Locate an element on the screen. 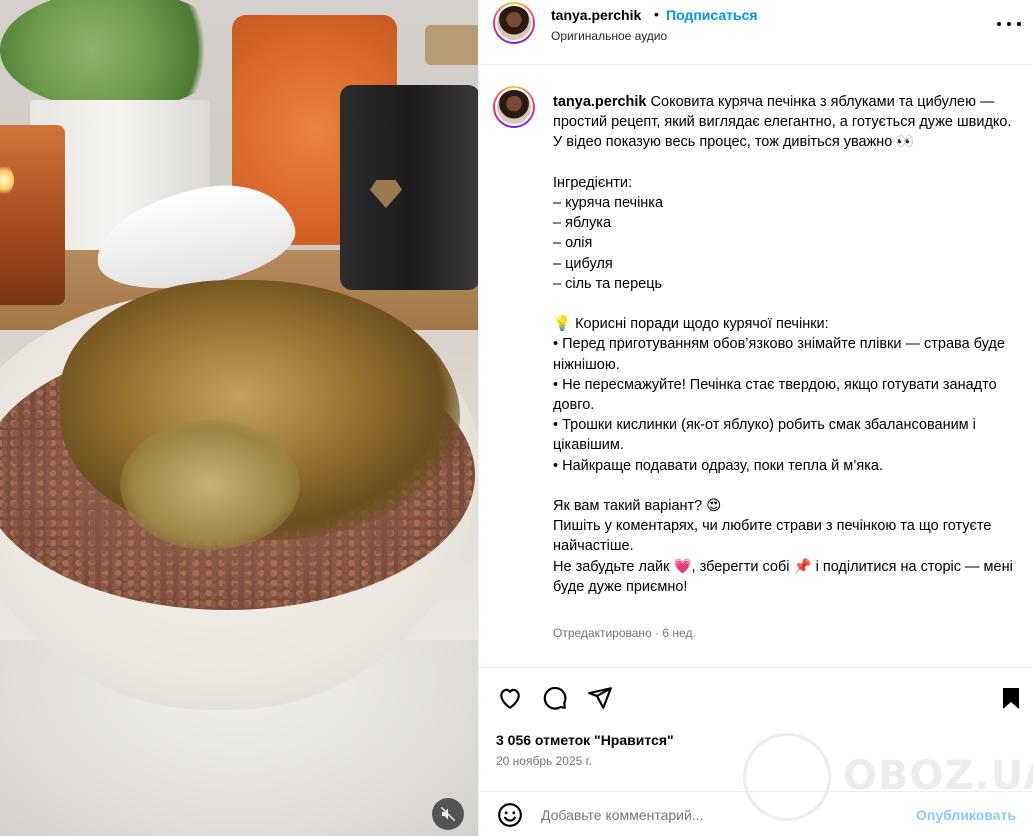 The image size is (1033, 836). likes-count: 3 056 отметок "Нравится" is located at coordinates (585, 740).